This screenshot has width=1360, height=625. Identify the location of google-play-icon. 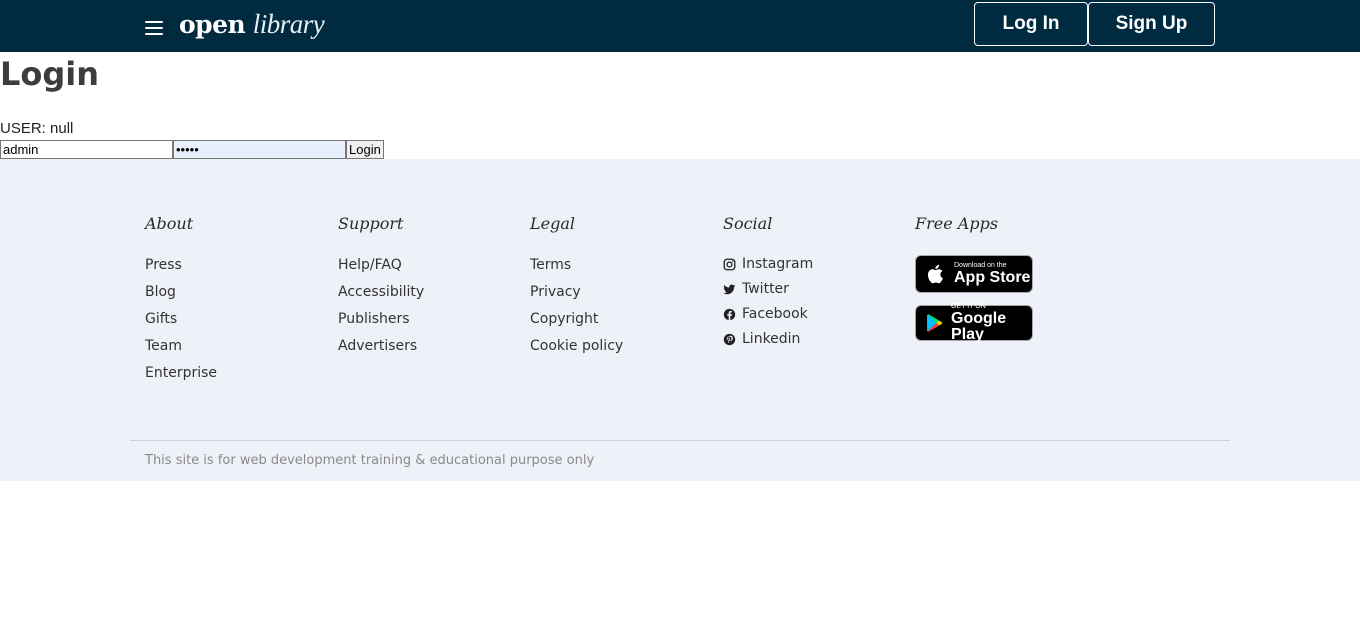
(935, 323).